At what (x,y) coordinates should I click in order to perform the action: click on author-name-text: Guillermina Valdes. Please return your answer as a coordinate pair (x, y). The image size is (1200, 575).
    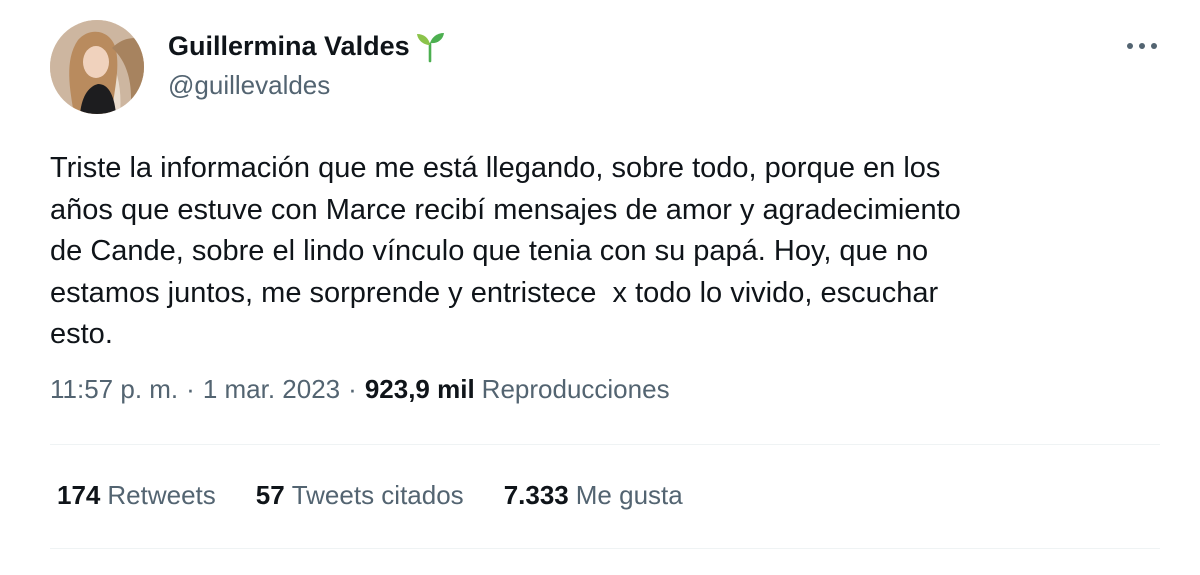
    Looking at the image, I should click on (289, 46).